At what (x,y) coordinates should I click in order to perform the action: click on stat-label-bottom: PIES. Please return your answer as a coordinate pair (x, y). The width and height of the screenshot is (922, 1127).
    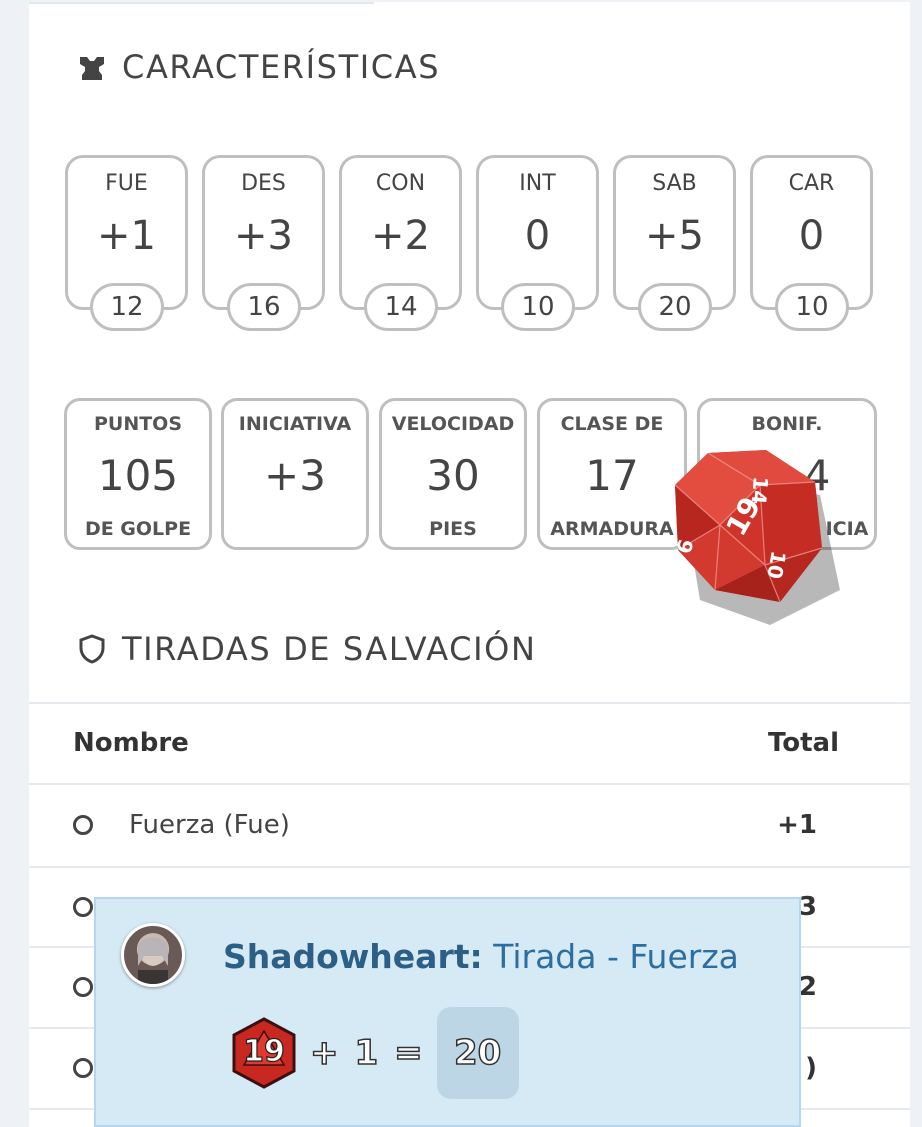
    Looking at the image, I should click on (453, 529).